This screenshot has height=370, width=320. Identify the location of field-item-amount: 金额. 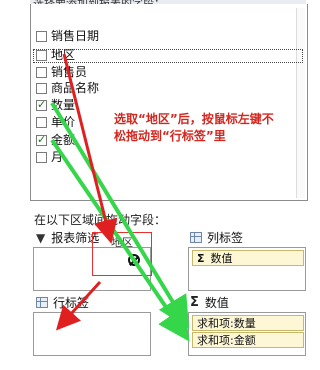
(55, 140).